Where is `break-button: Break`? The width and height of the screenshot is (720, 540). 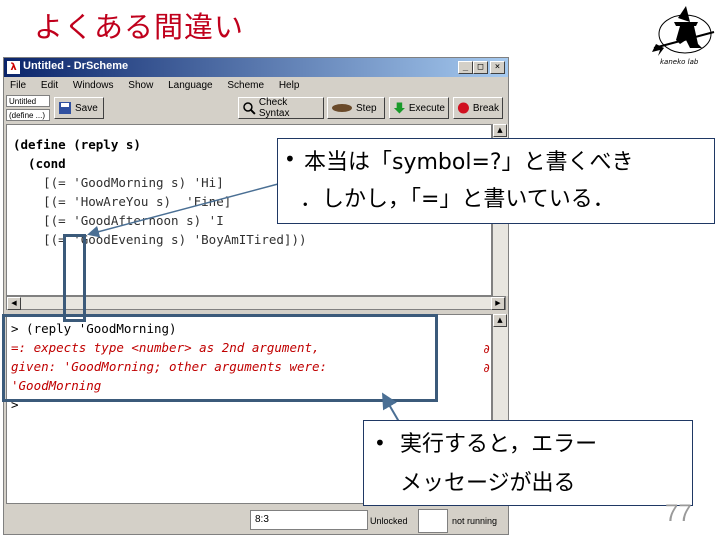 break-button: Break is located at coordinates (478, 108).